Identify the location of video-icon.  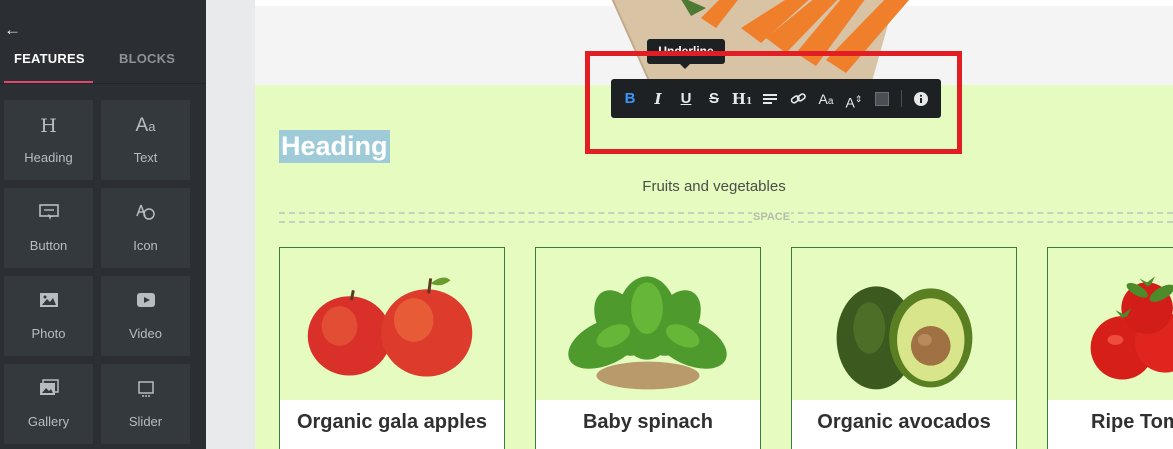
(145, 302).